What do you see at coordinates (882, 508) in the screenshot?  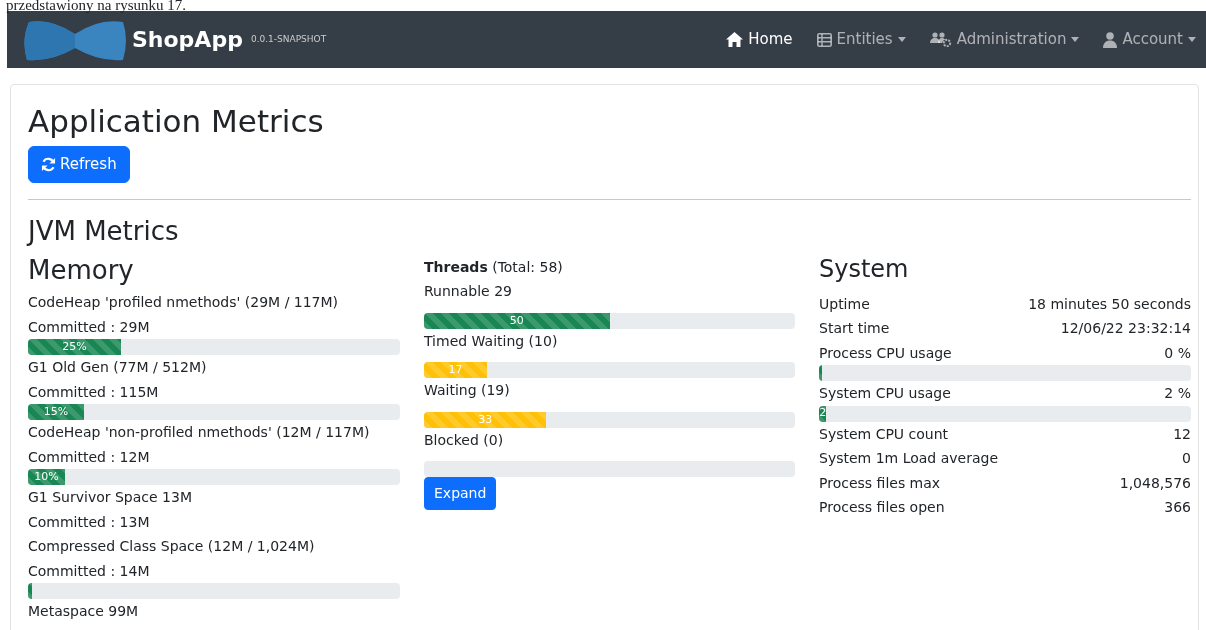 I see `metric-label: Process files open` at bounding box center [882, 508].